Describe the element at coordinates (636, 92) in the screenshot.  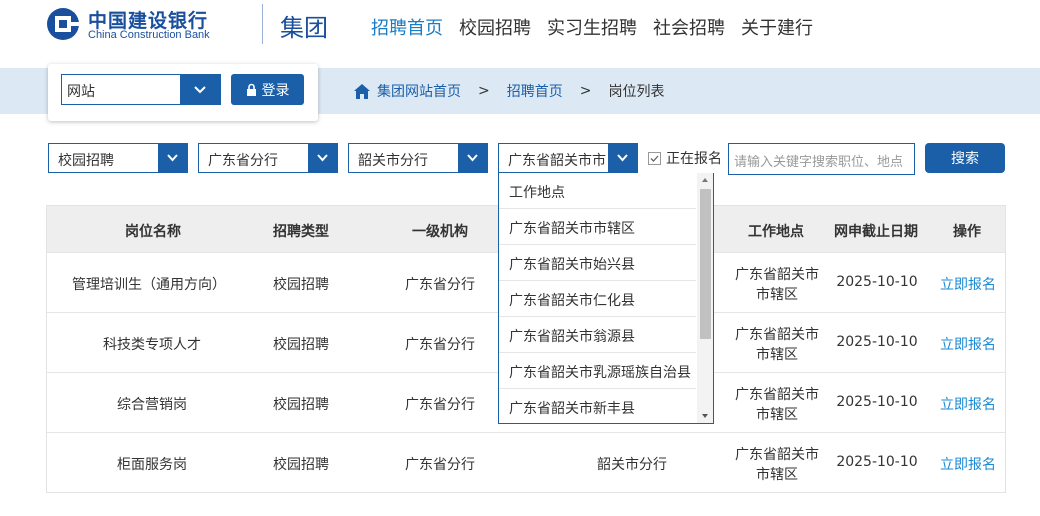
I see `breadcrumb-current: 岗位列表` at that location.